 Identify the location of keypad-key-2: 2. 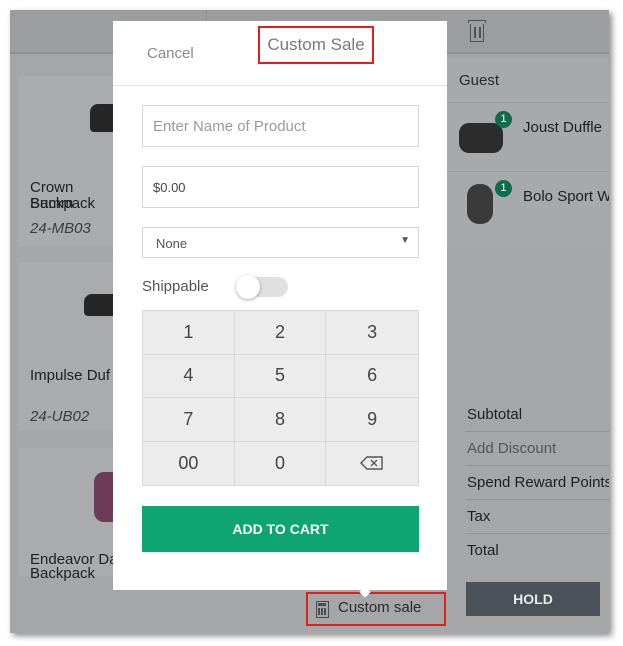
(280, 333).